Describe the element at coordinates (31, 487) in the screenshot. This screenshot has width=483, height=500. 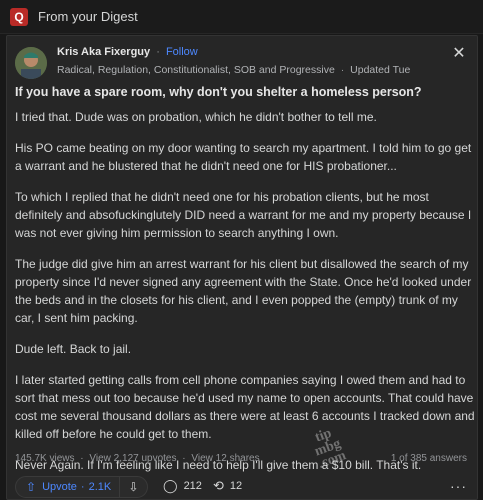
I see `upvote-arrow-icon: ⇧` at that location.